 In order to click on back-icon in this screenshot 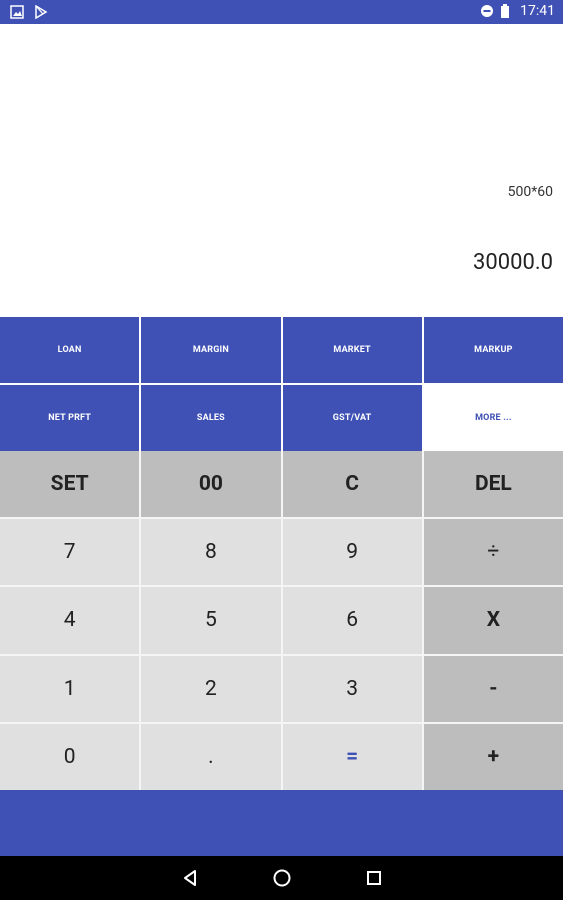, I will do `click(190, 878)`.